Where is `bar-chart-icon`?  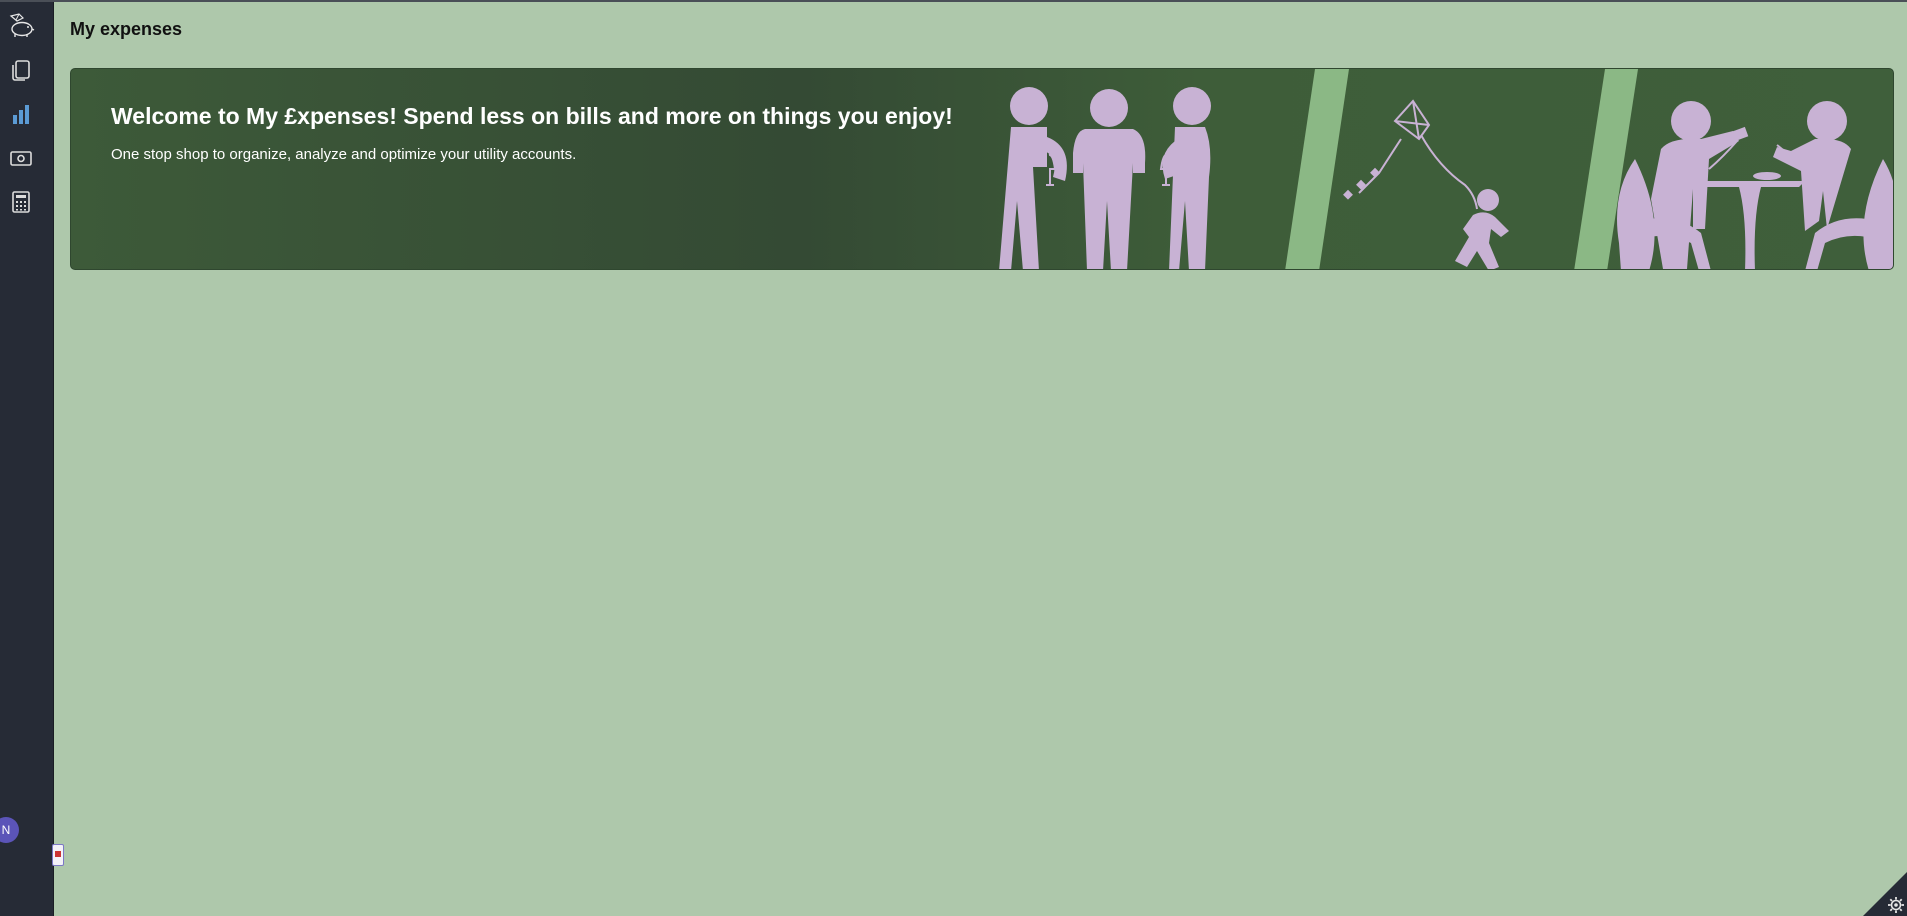 bar-chart-icon is located at coordinates (21, 114).